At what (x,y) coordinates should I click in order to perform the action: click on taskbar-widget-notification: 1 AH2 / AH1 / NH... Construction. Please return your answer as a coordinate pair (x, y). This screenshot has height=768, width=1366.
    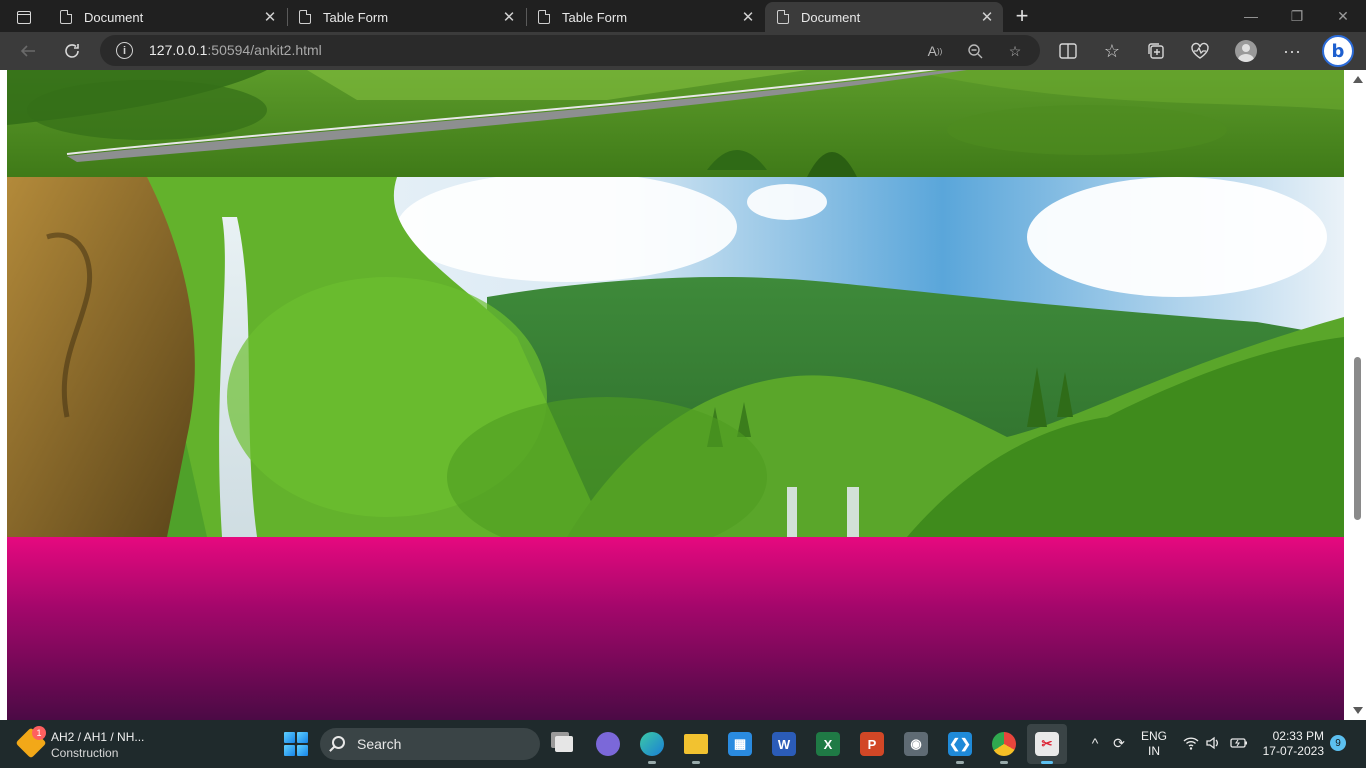
    Looking at the image, I should click on (87, 743).